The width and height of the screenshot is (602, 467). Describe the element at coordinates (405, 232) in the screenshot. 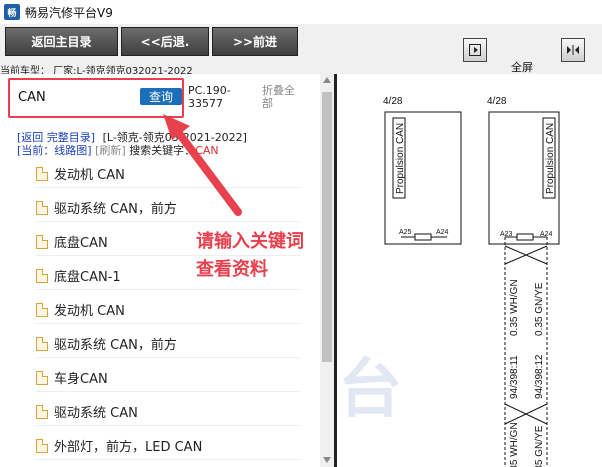

I see `left-pin-a25: A25` at that location.